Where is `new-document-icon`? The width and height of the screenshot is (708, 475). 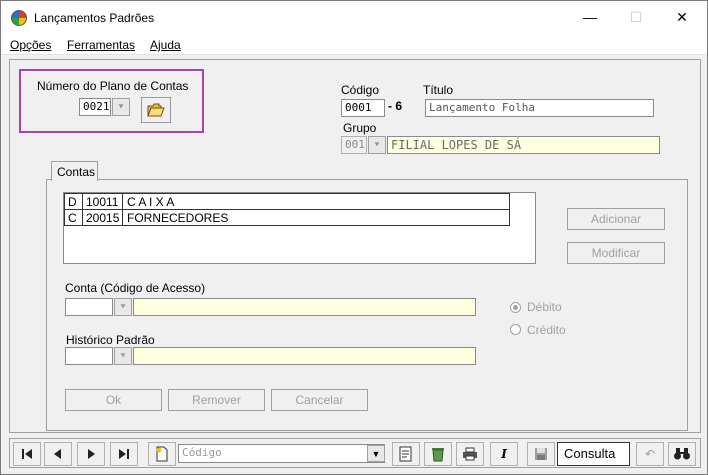 new-document-icon is located at coordinates (162, 454).